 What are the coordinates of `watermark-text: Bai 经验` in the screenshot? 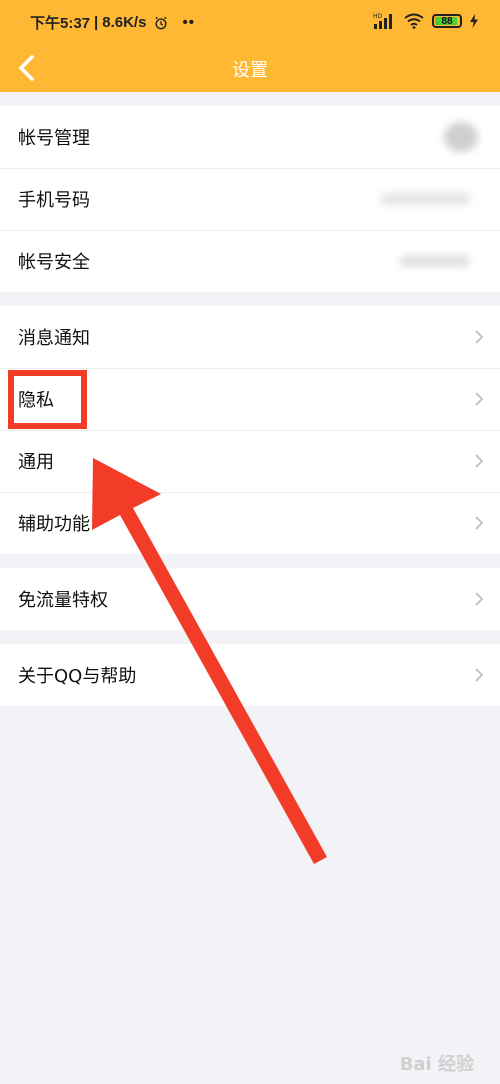 It's located at (436, 1064).